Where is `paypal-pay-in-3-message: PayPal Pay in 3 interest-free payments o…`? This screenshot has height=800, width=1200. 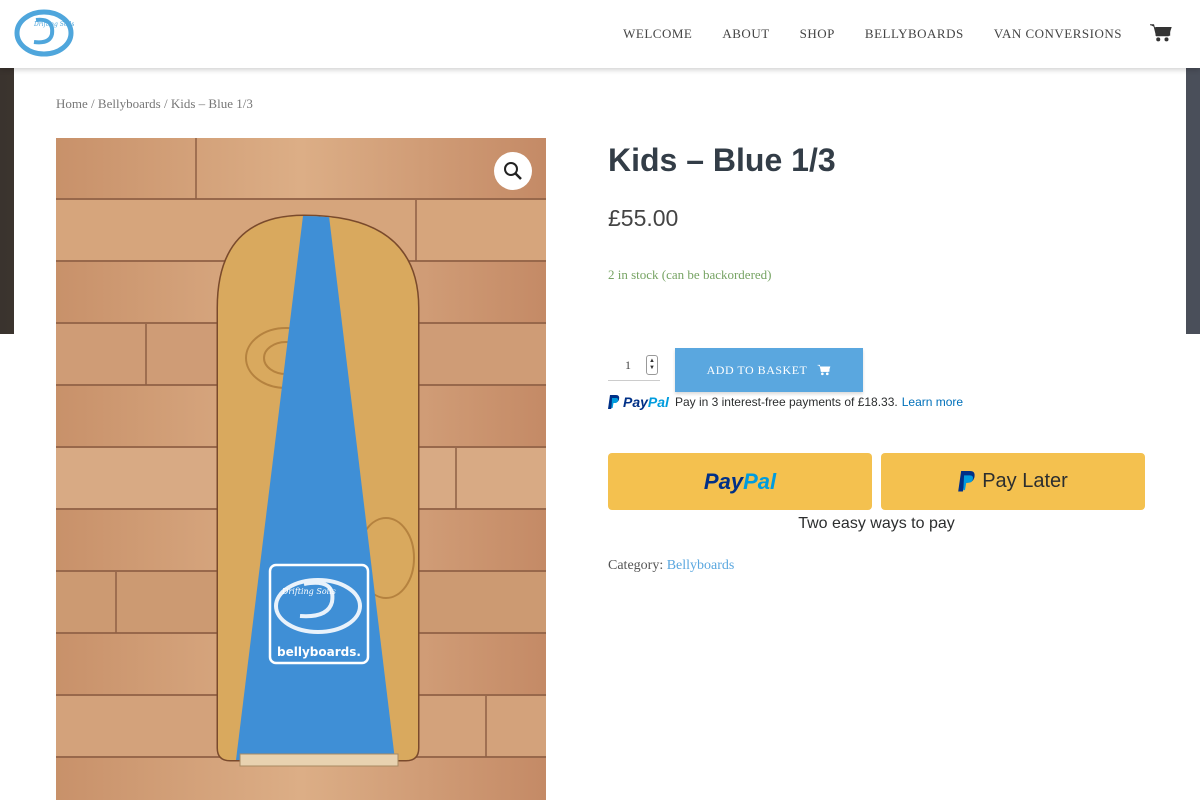 paypal-pay-in-3-message: PayPal Pay in 3 interest-free payments o… is located at coordinates (785, 402).